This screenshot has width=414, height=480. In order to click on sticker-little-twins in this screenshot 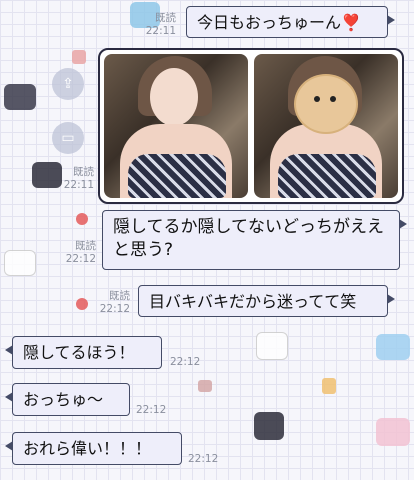, I will do `click(393, 347)`.